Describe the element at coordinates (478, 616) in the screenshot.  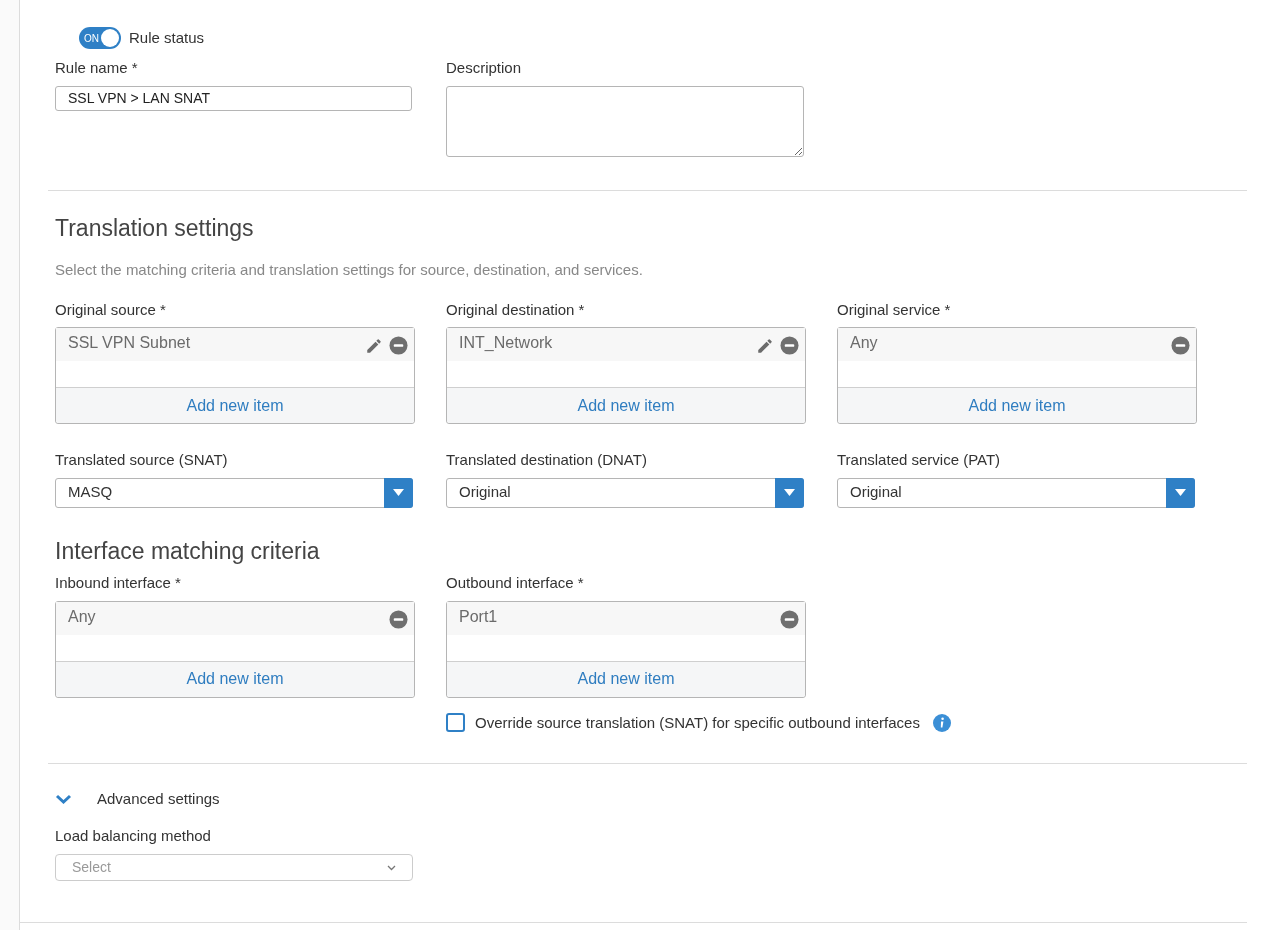
I see `list-item: Port1` at that location.